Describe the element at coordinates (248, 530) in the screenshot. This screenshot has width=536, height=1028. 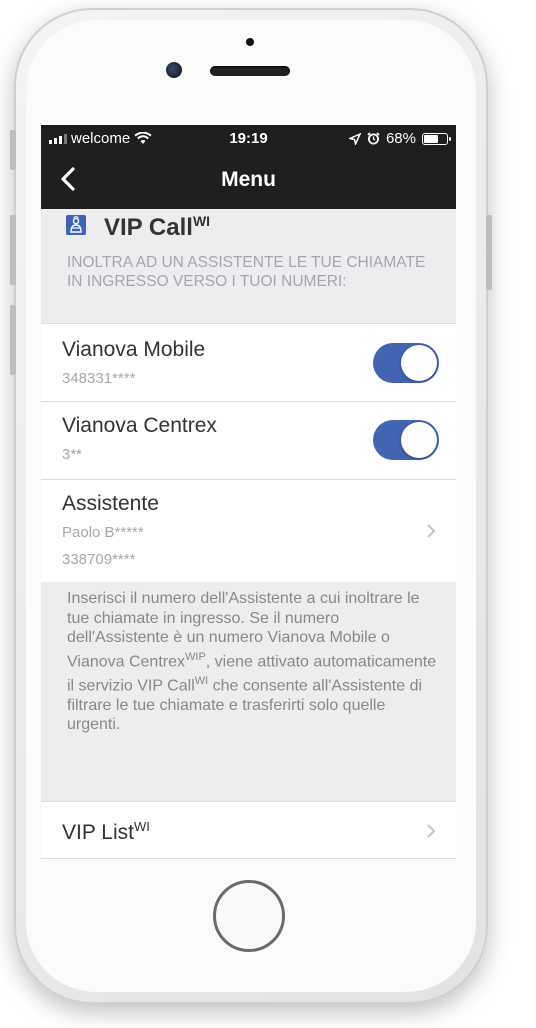
I see `list-item-assistente: Assistente Paolo B***** 338709****` at that location.